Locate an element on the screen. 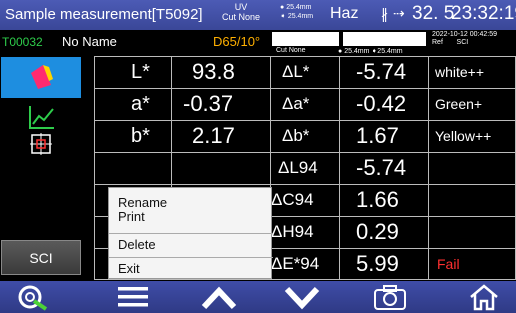  aperture-info: ● 25.4mm ➧25.4mm is located at coordinates (370, 51).